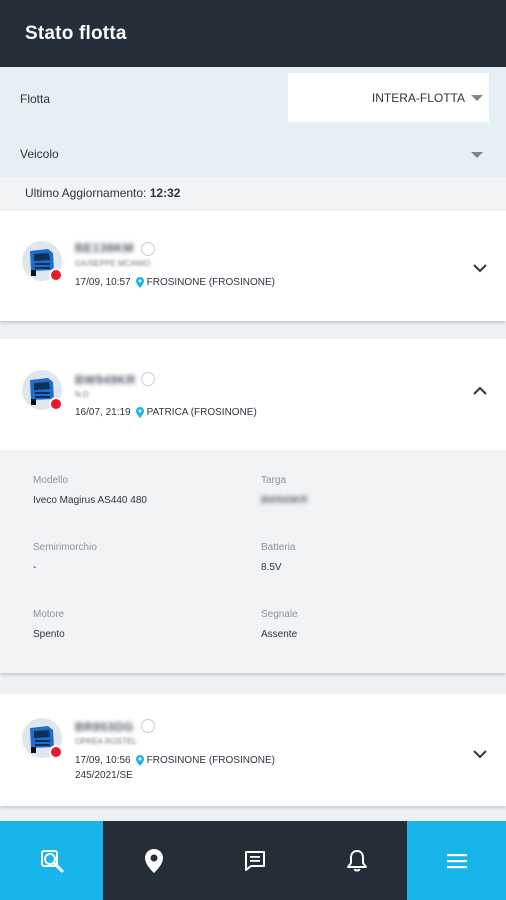 The height and width of the screenshot is (900, 506). What do you see at coordinates (480, 391) in the screenshot?
I see `chevron-up-icon` at bounding box center [480, 391].